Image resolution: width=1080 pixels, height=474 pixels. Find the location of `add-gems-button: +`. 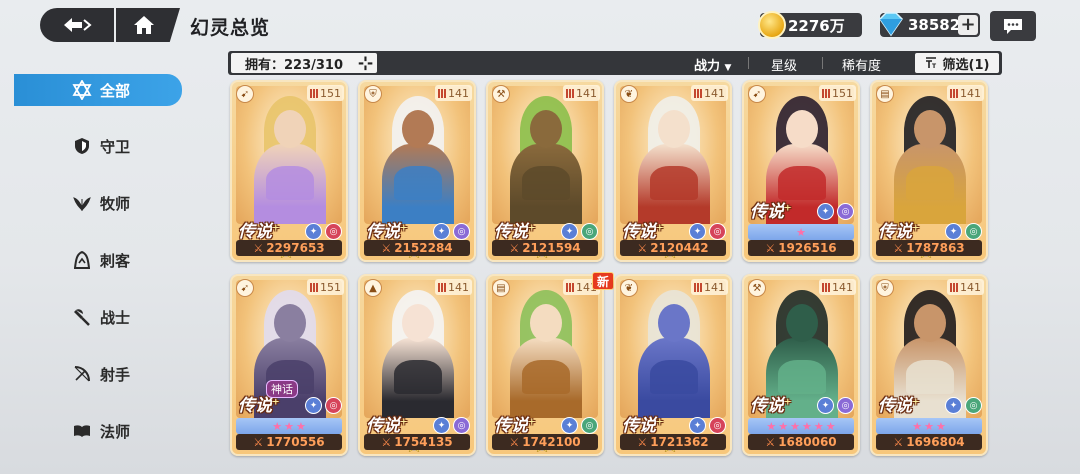

add-gems-button: + is located at coordinates (968, 25).